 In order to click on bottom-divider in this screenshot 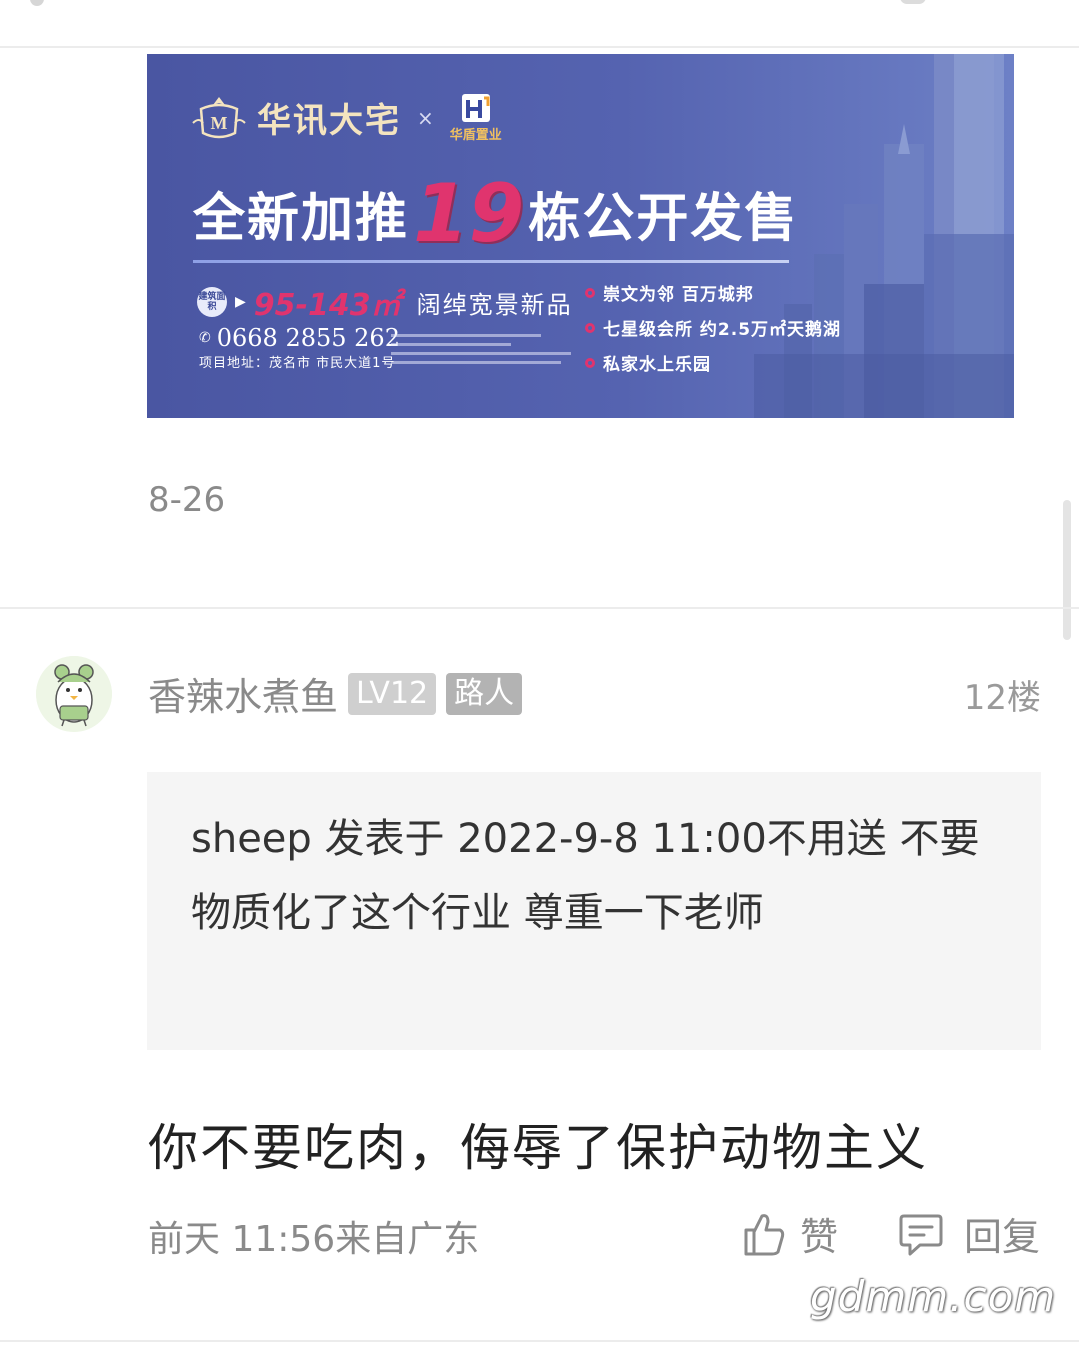, I will do `click(539, 1341)`.